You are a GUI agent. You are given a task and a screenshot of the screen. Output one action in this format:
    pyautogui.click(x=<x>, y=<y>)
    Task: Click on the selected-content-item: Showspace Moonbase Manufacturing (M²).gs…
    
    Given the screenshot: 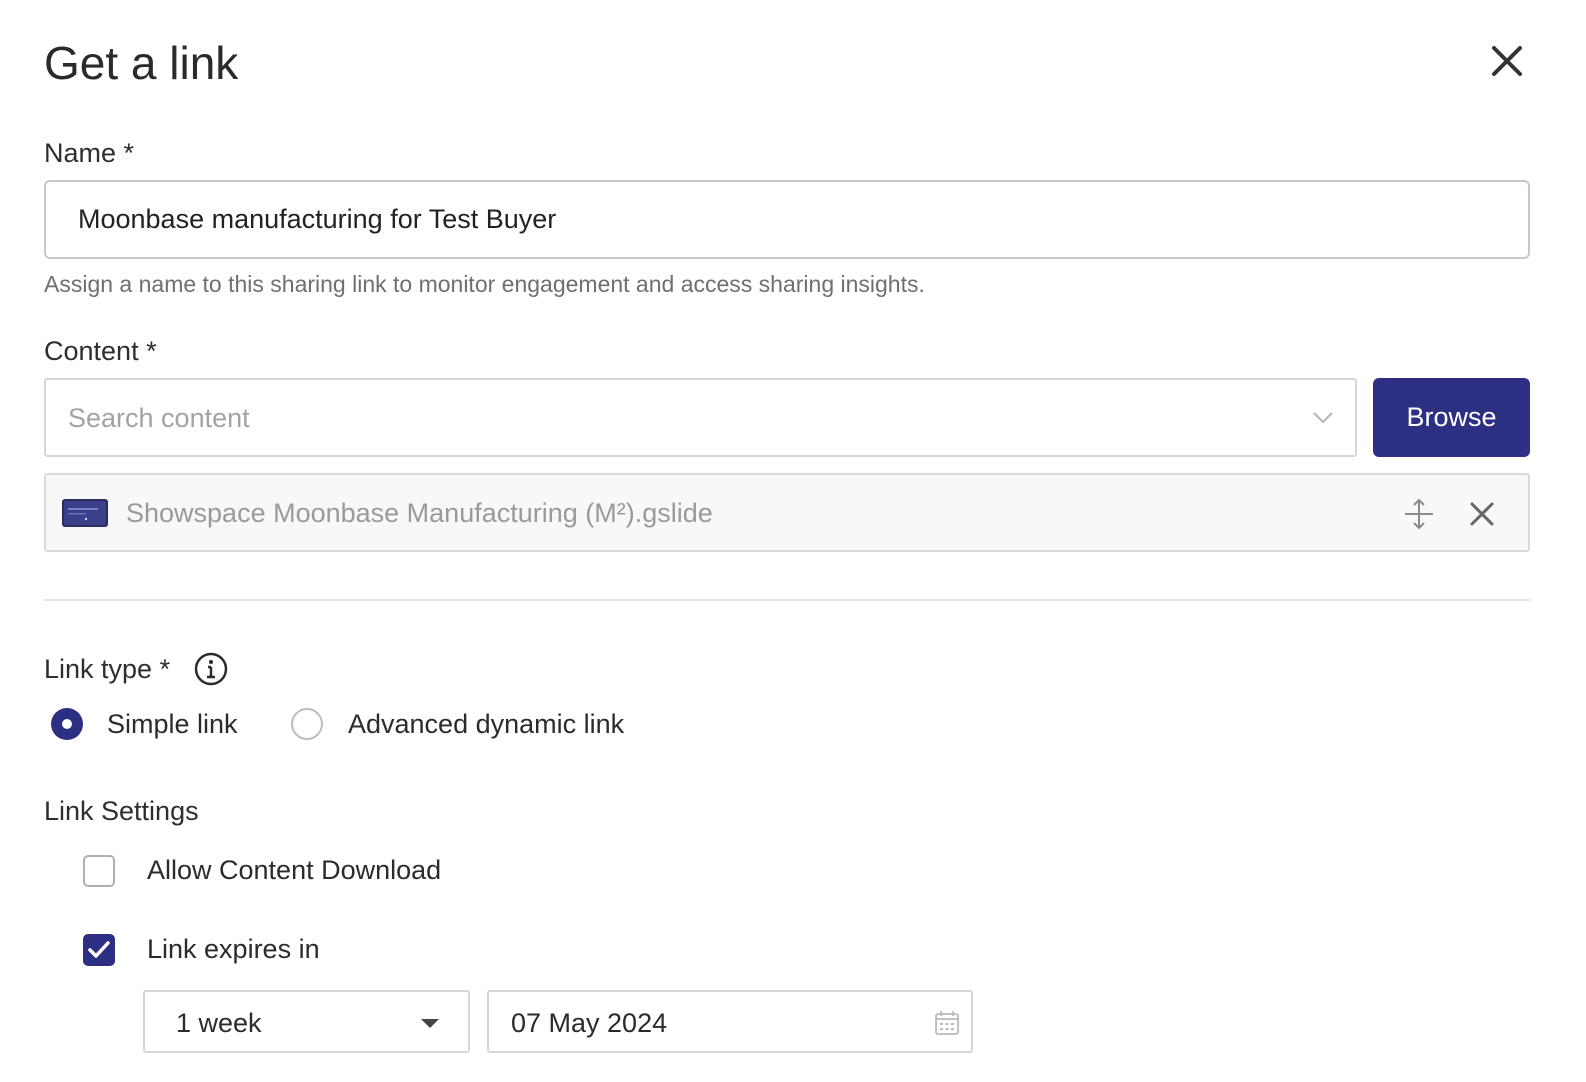 What is the action you would take?
    pyautogui.click(x=787, y=512)
    